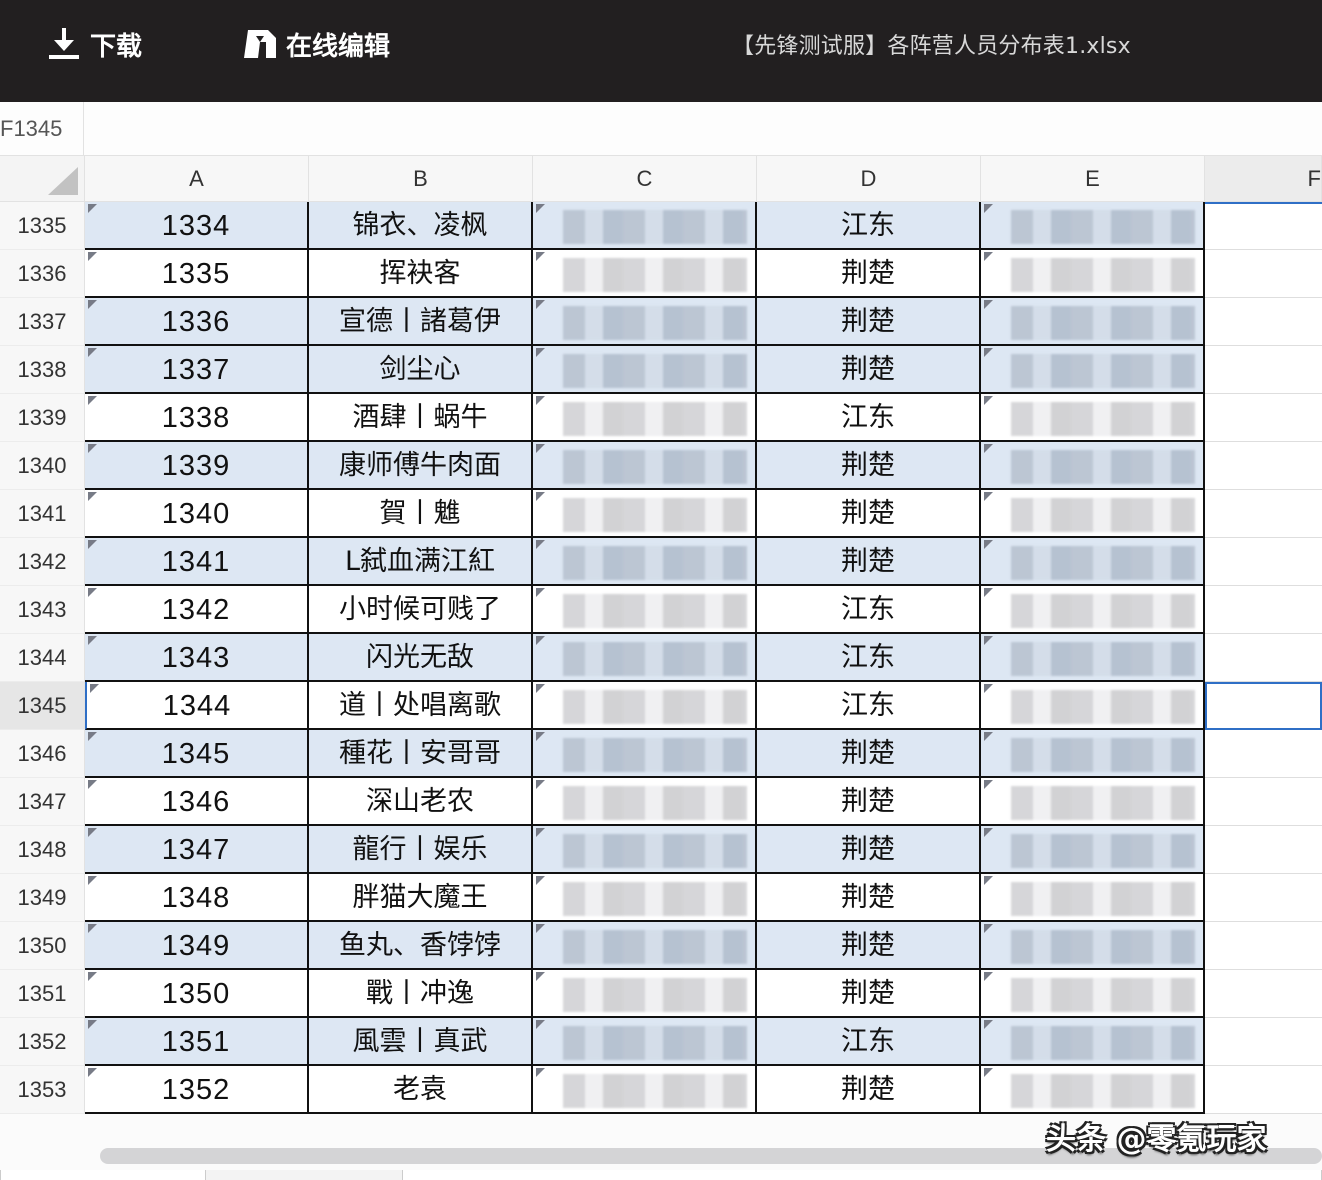  What do you see at coordinates (645, 994) in the screenshot?
I see `cell-C1351` at bounding box center [645, 994].